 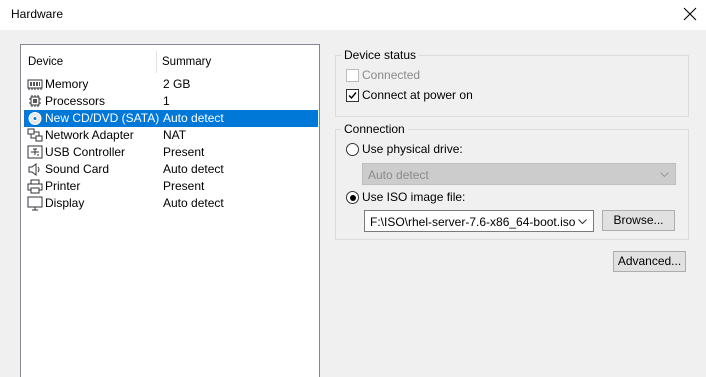 I want to click on device-list-header: Device Summary, so click(x=170, y=62).